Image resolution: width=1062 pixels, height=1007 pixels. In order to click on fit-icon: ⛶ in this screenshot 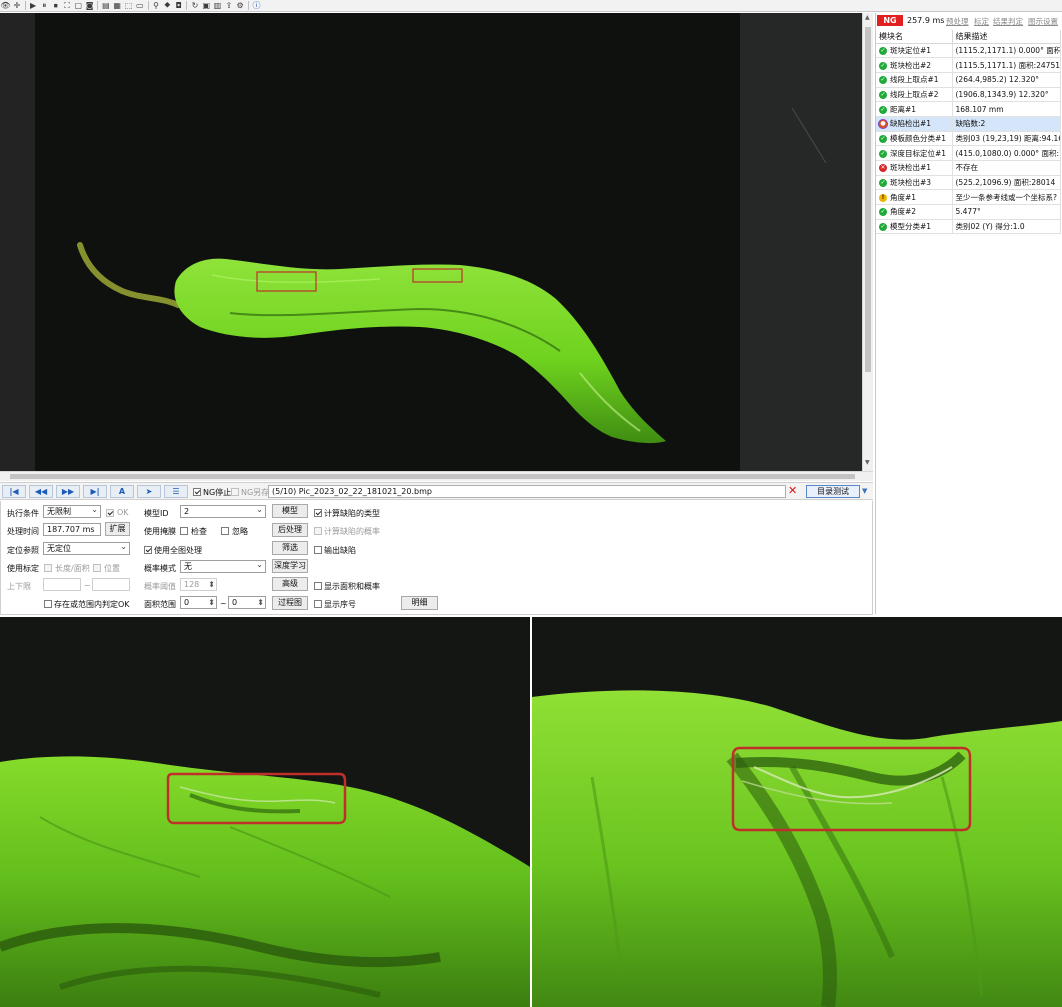, I will do `click(66, 5)`.